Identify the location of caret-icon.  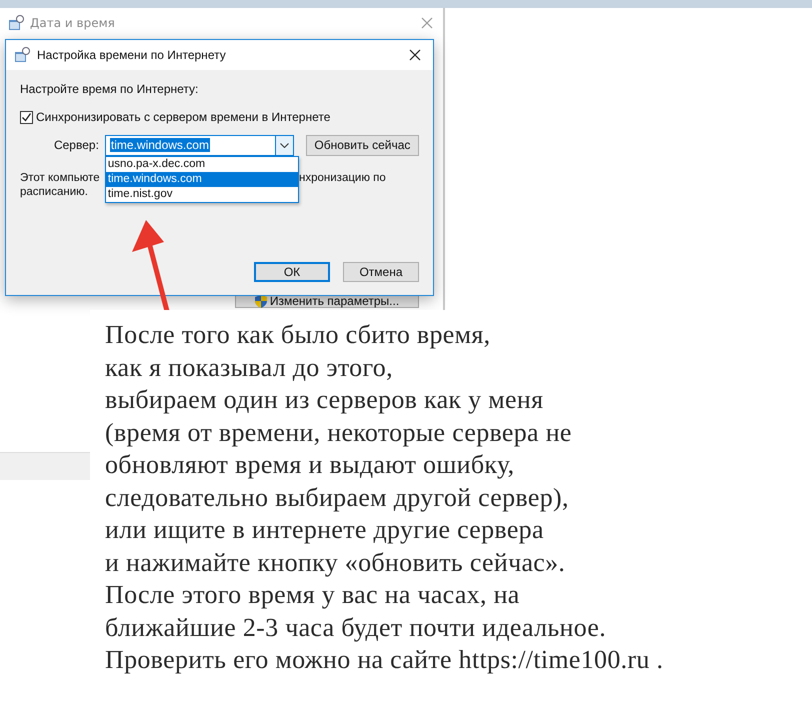
(284, 145).